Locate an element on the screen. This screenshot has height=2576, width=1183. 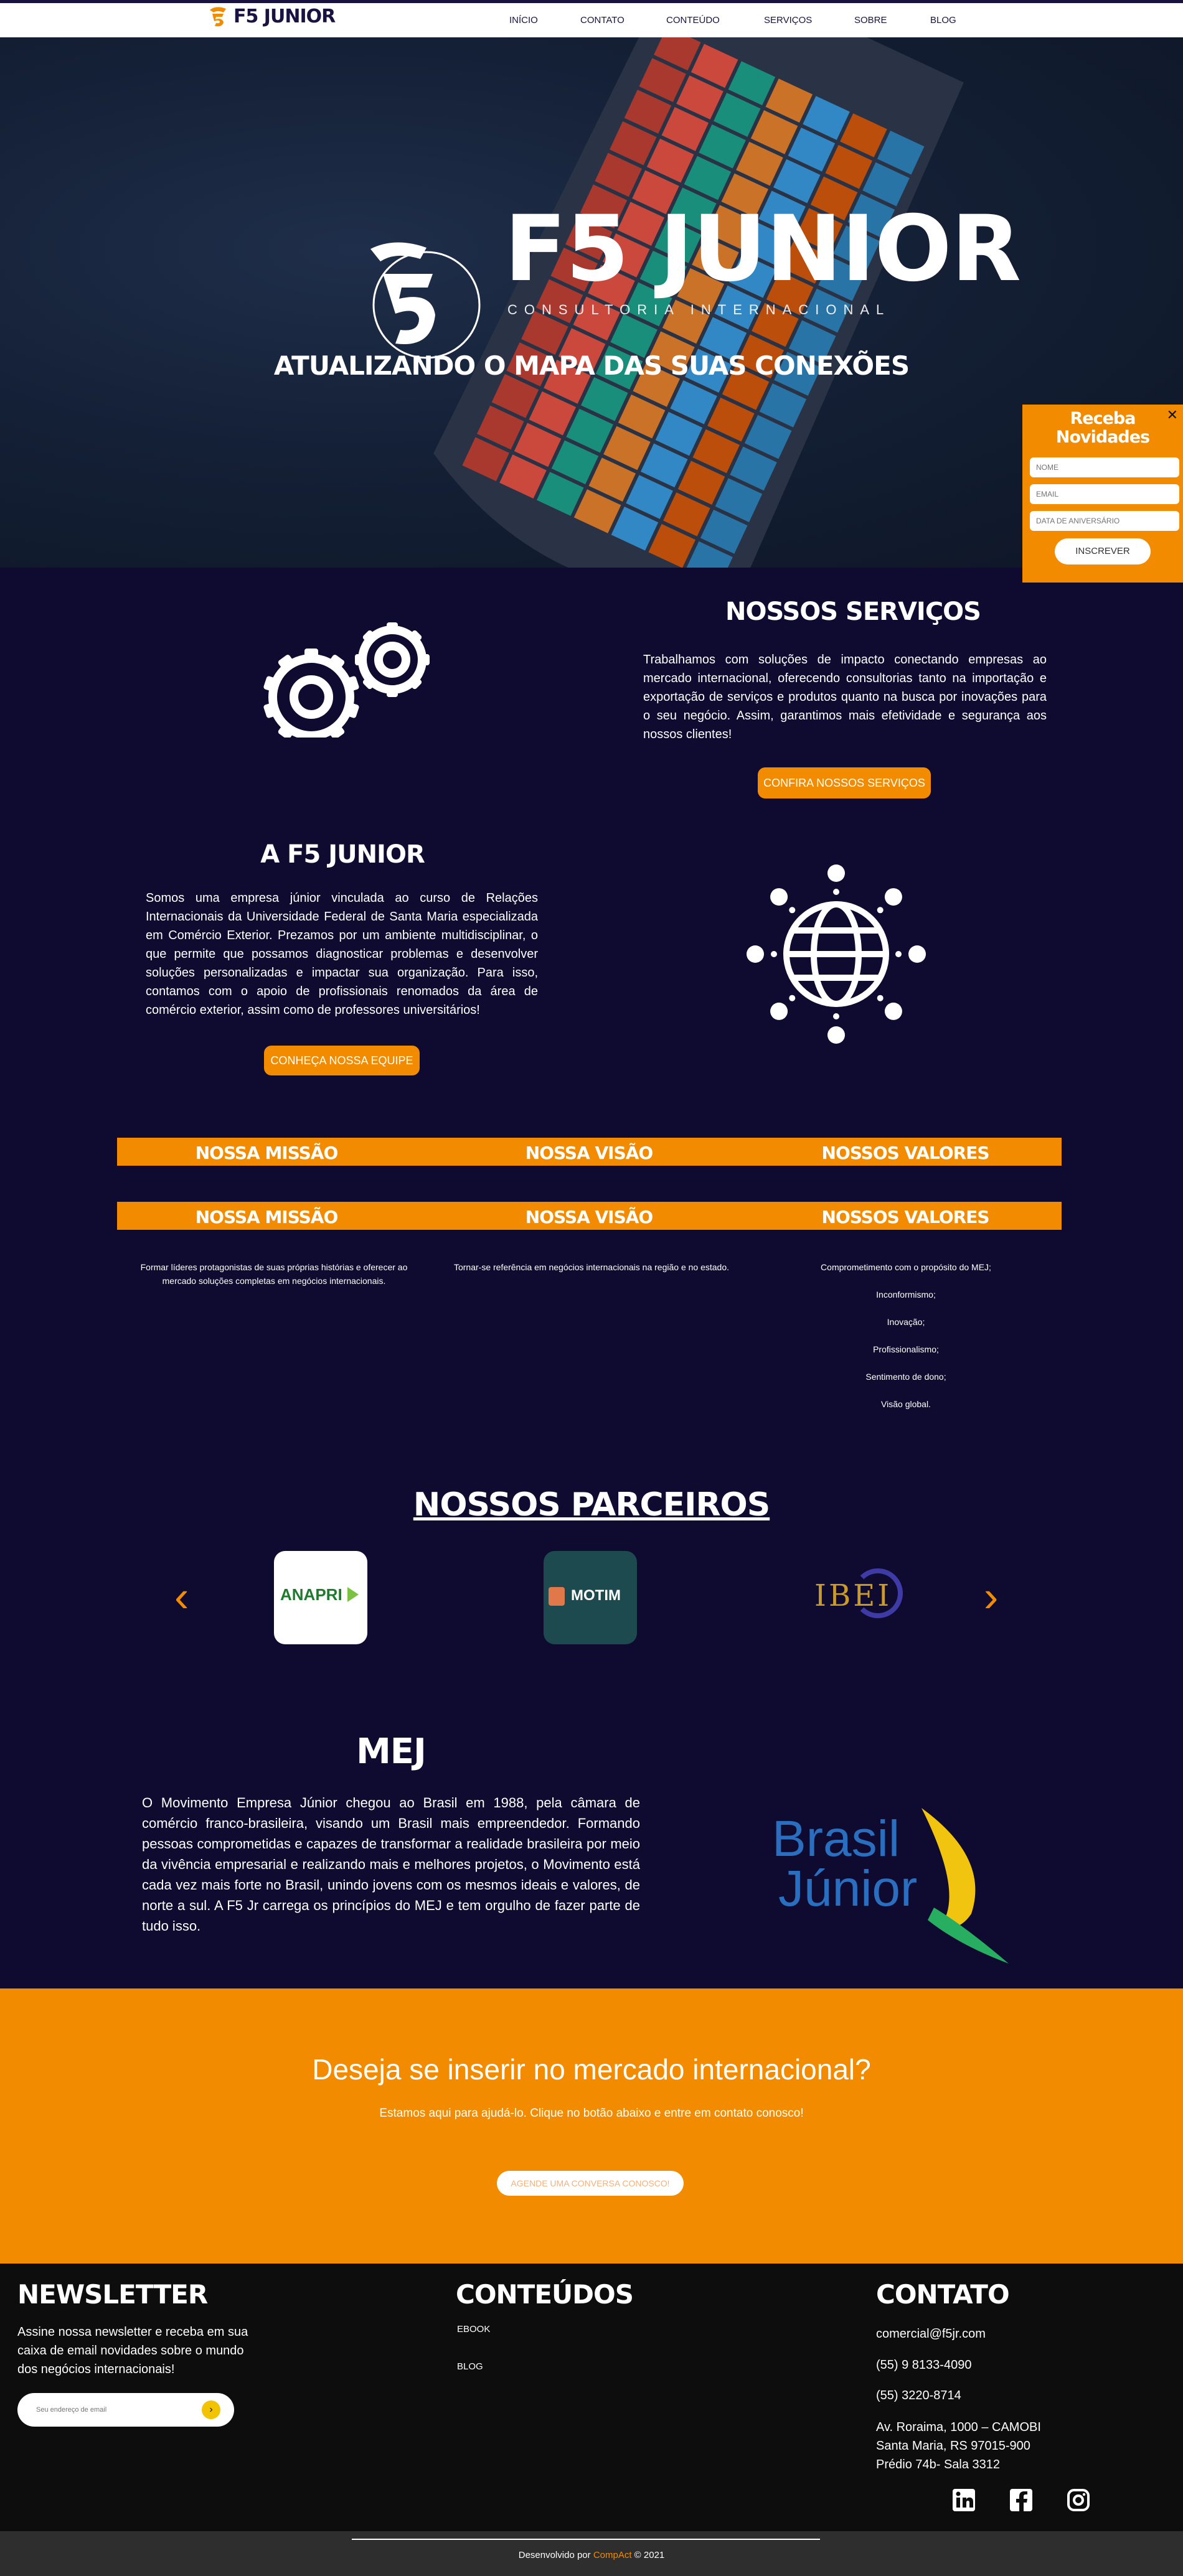
brasil-junior-logo: Brasil Júnior is located at coordinates (890, 1883).